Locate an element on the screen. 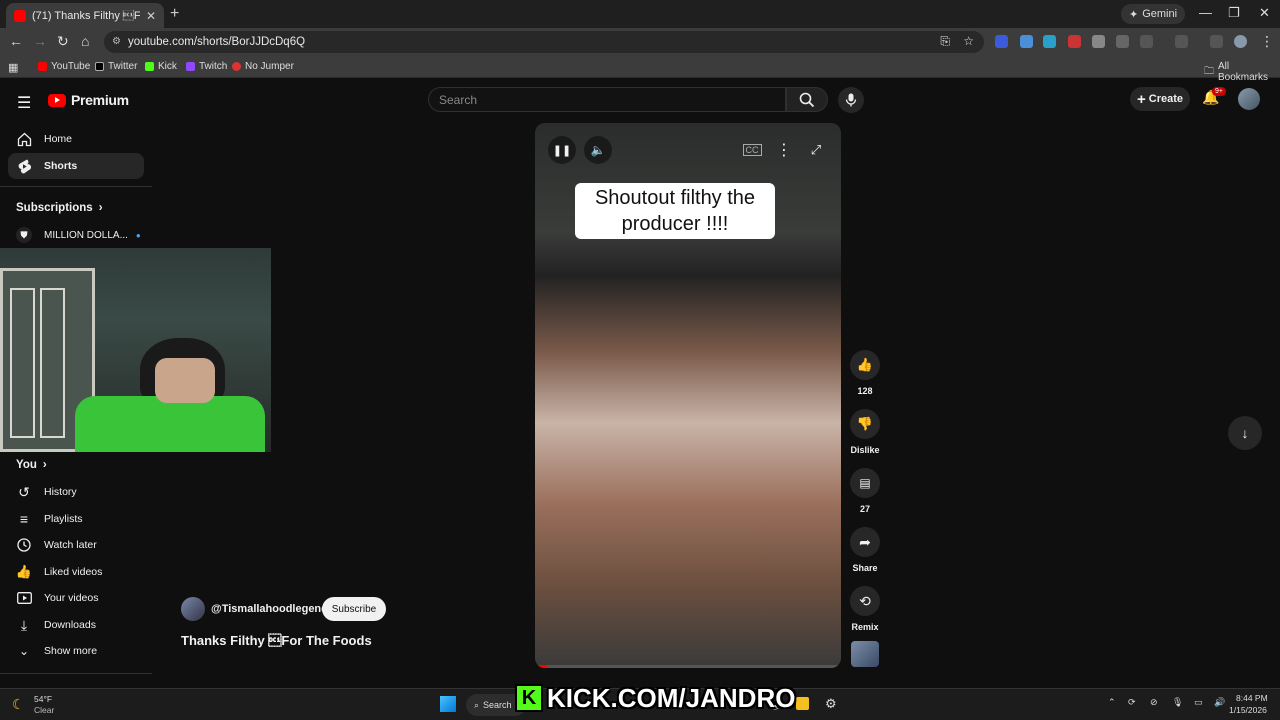  profile-icon is located at coordinates (1240, 41).